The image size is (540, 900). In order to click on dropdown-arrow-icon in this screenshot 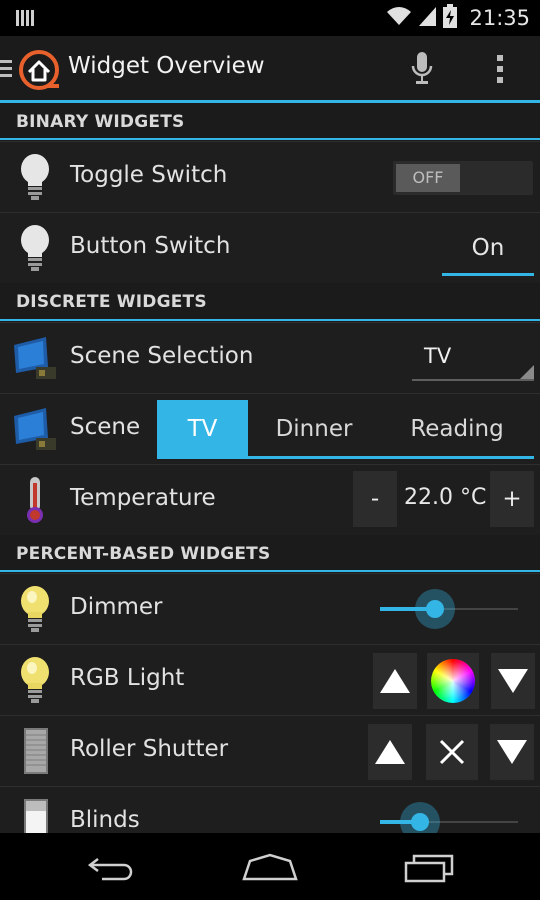, I will do `click(527, 372)`.